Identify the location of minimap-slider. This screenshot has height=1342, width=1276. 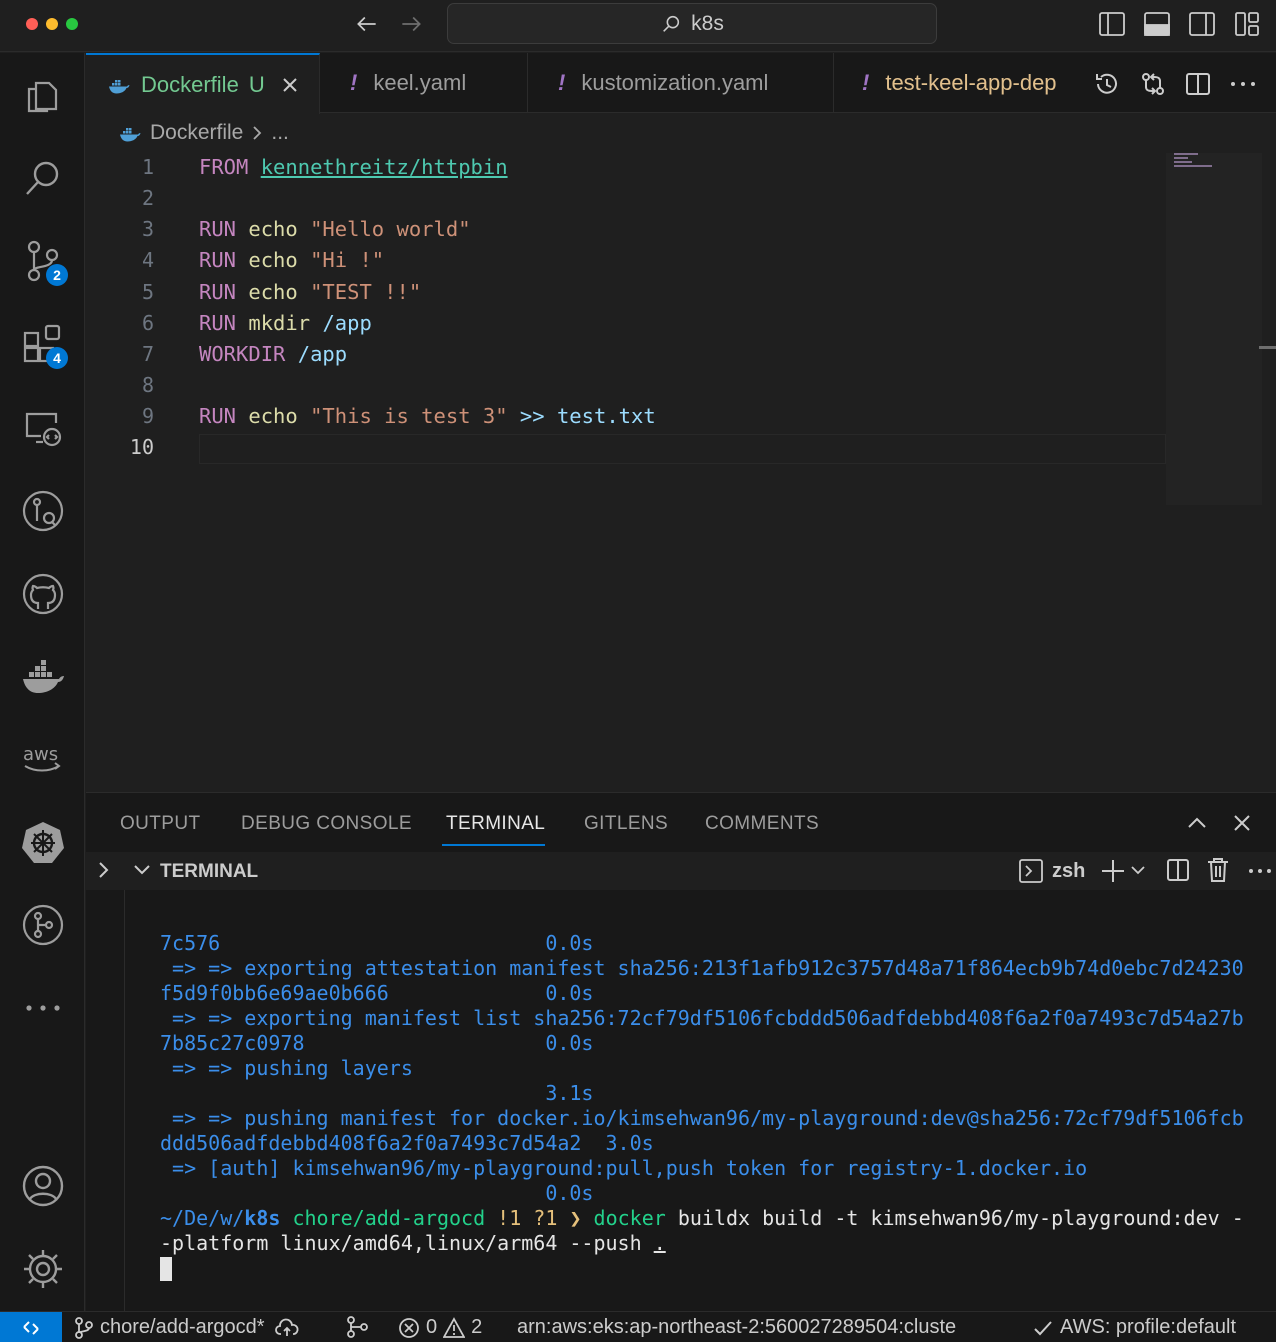
(1214, 329).